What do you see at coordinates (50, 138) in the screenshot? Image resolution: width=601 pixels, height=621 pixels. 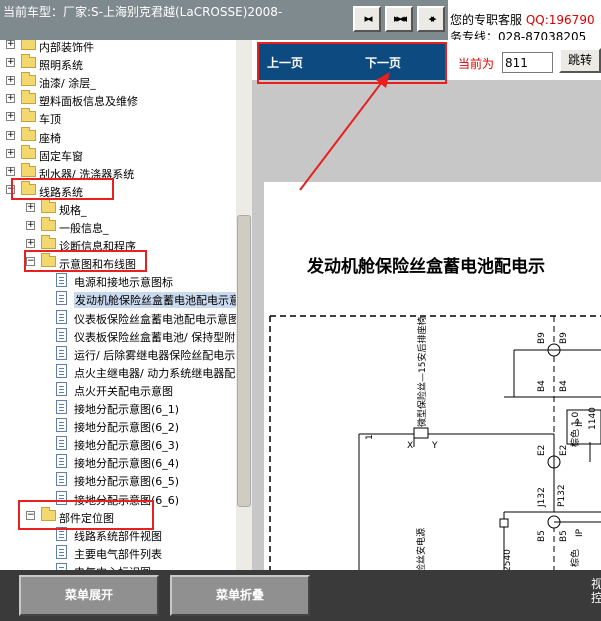 I see `tree-item-label: 座椅` at bounding box center [50, 138].